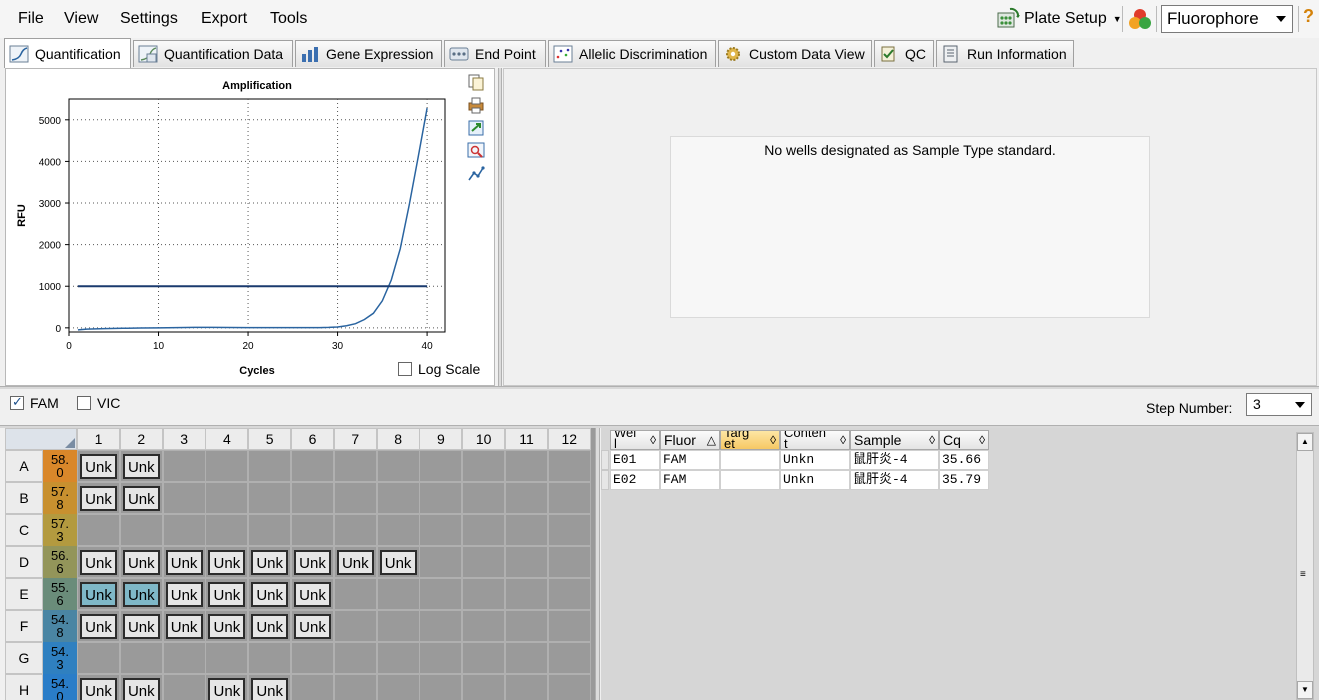  I want to click on well-D1: Unk, so click(98, 562).